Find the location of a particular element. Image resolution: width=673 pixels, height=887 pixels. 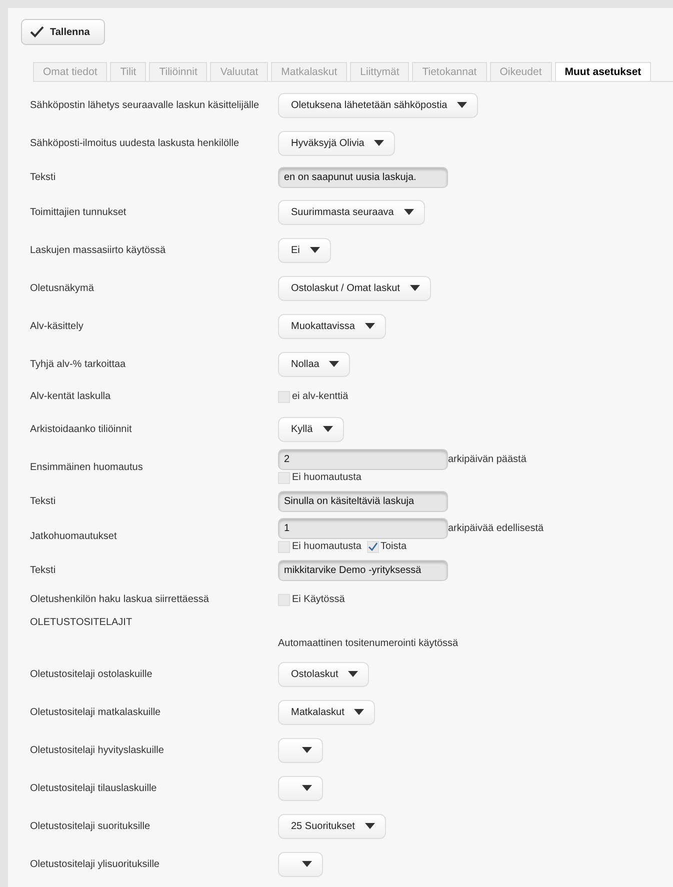

dropdown: Suurimmasta seuraava is located at coordinates (351, 212).